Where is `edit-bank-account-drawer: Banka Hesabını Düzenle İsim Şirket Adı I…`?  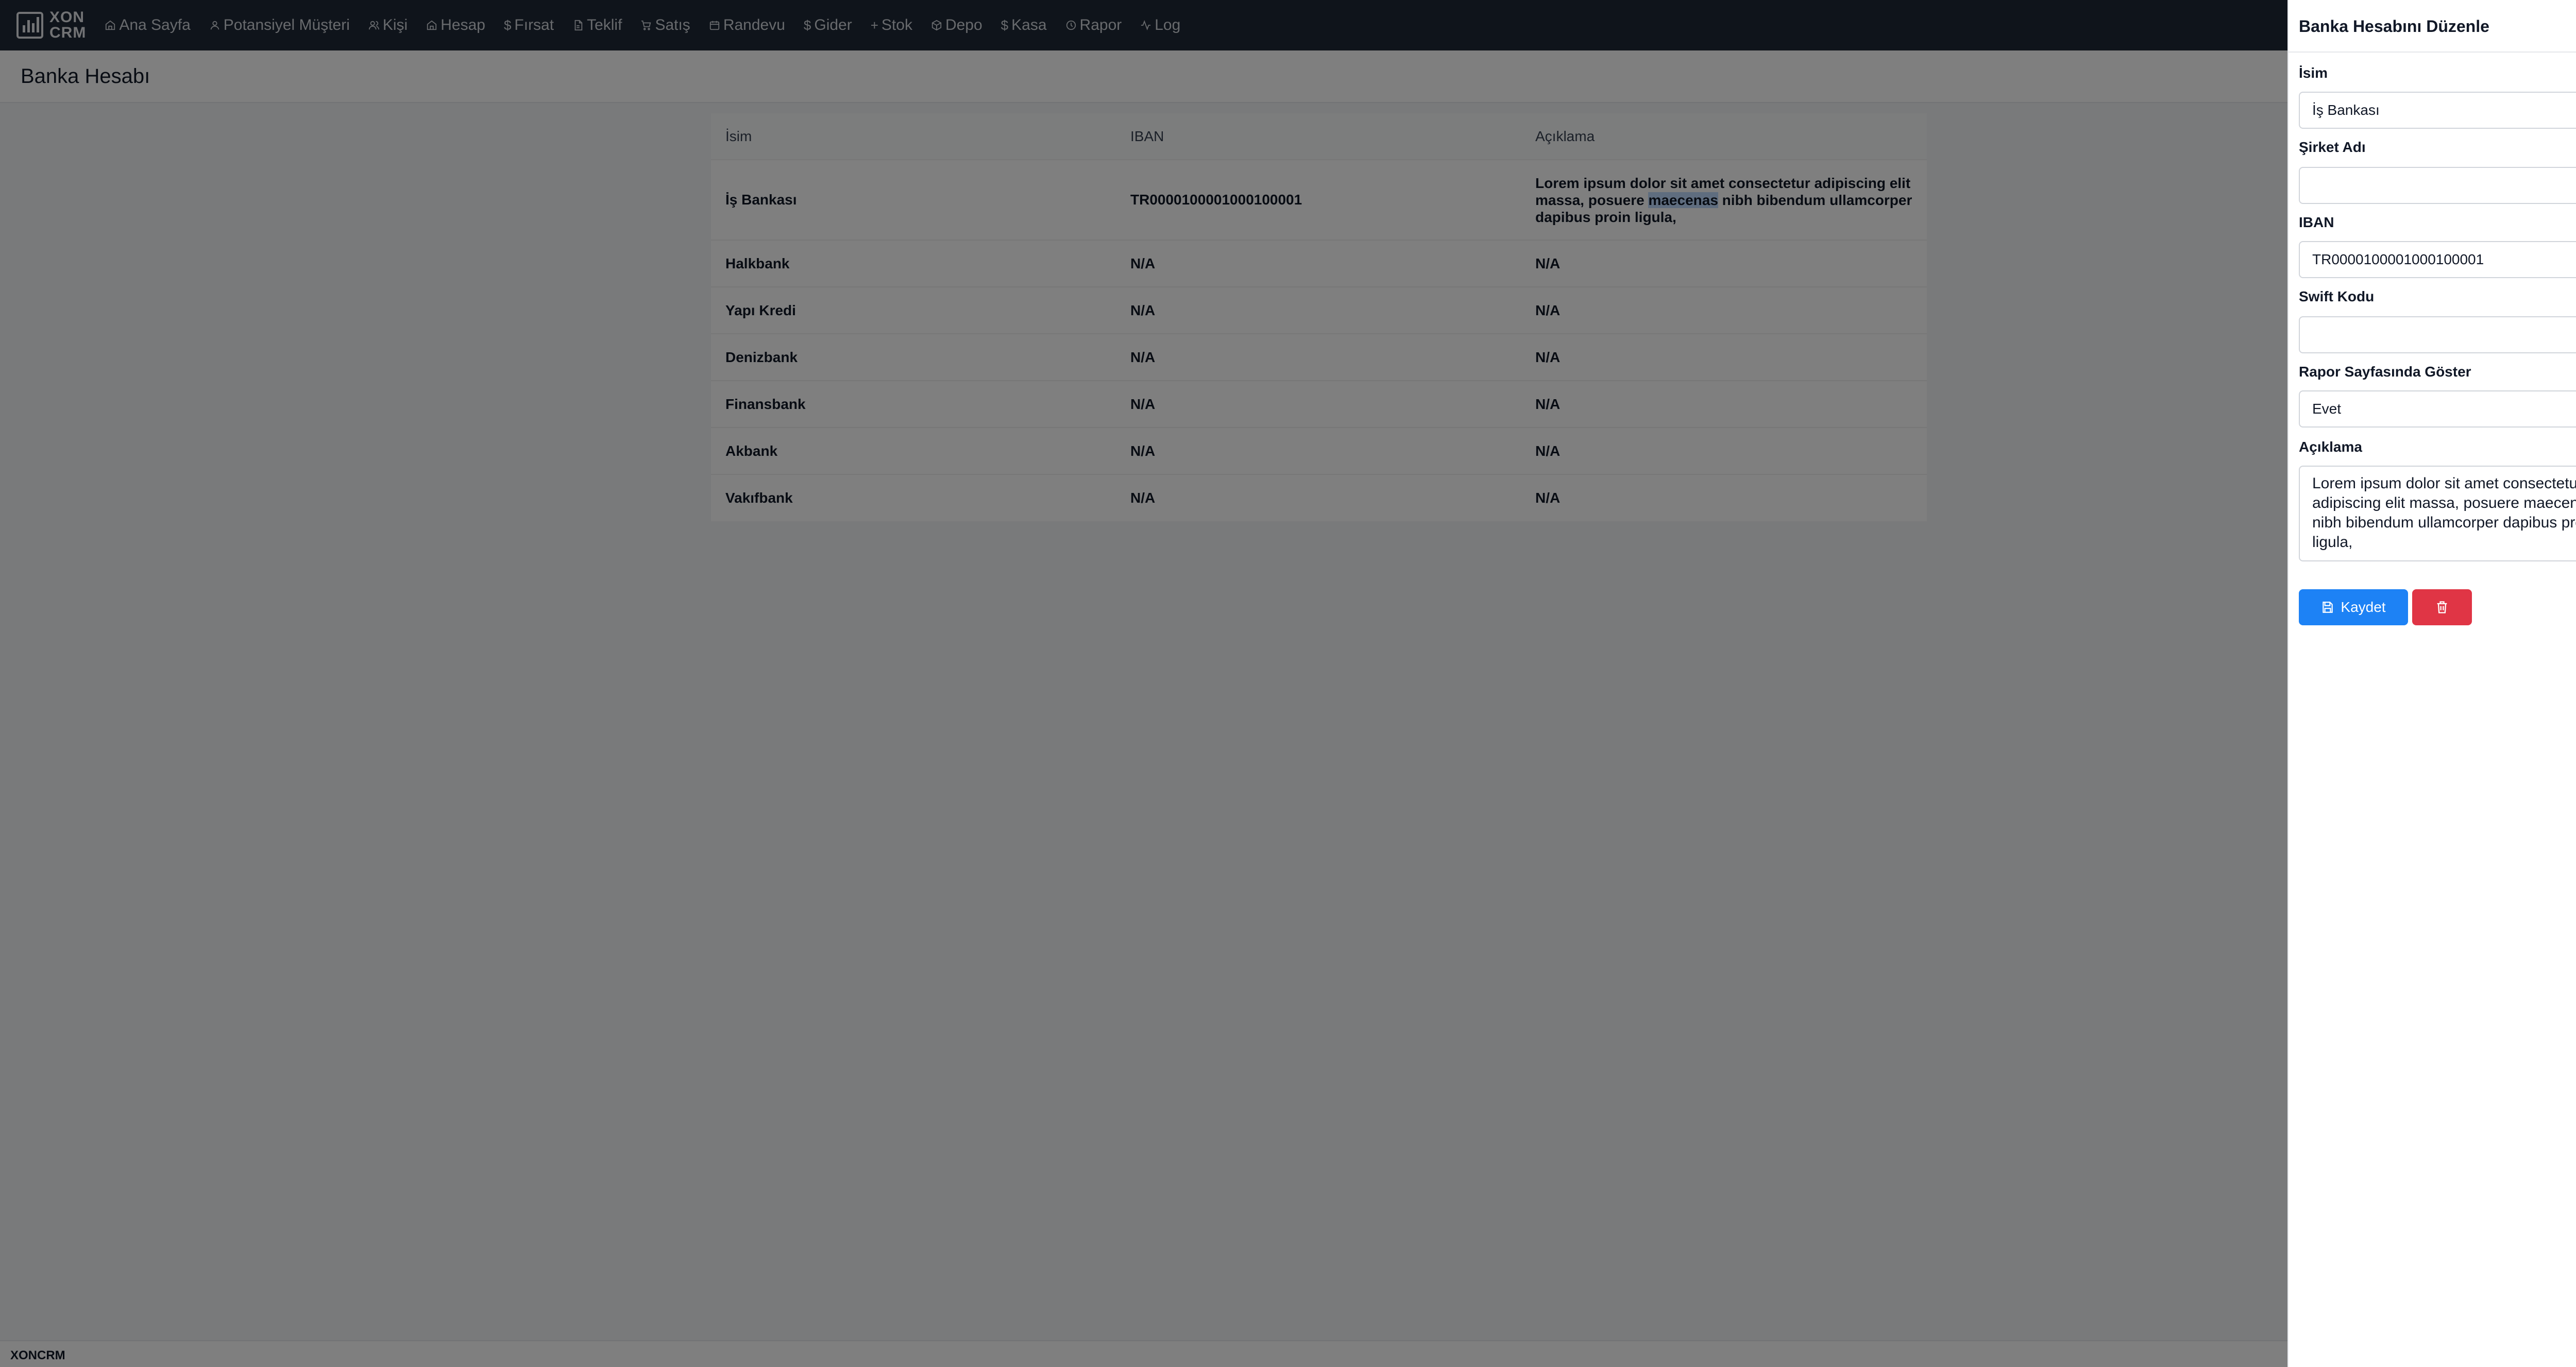 edit-bank-account-drawer: Banka Hesabını Düzenle İsim Şirket Adı I… is located at coordinates (2432, 683).